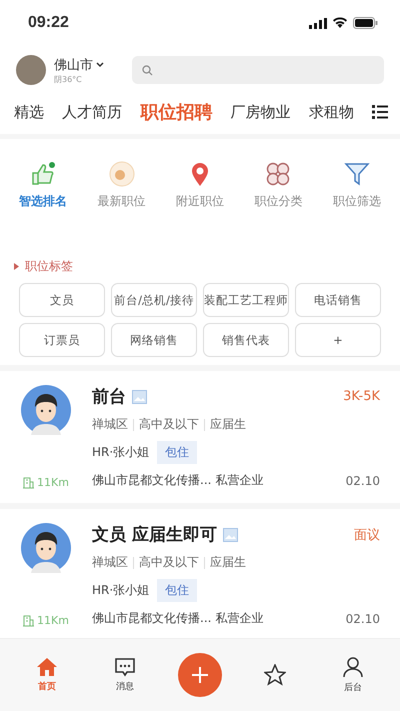 The height and width of the screenshot is (711, 400). I want to click on weather-text: 阴36°C, so click(68, 79).